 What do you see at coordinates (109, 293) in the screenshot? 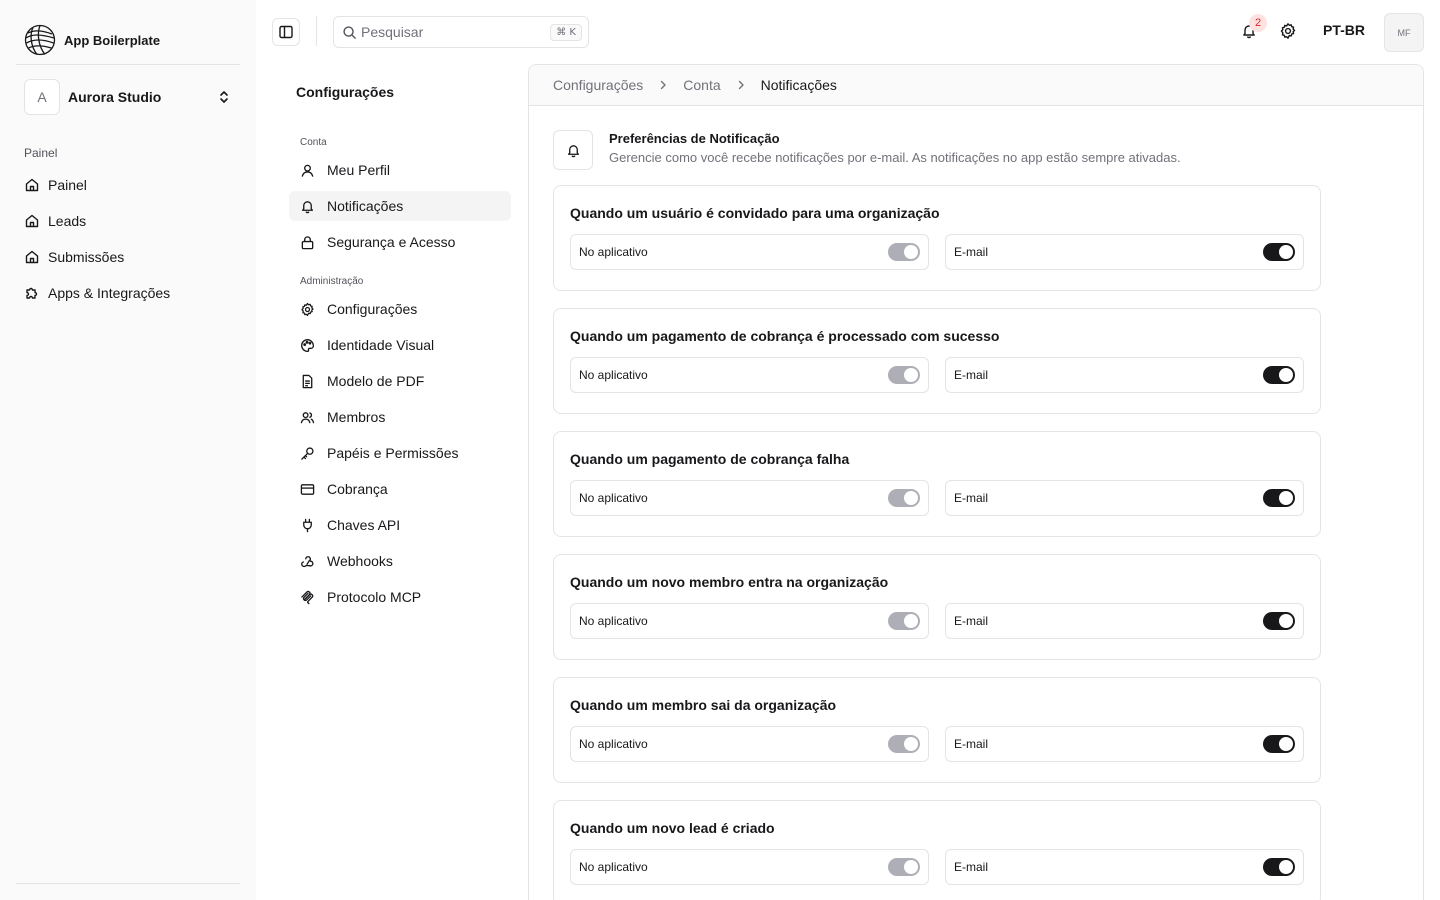
I see `sidebar-item-label: Apps & Integrações` at bounding box center [109, 293].